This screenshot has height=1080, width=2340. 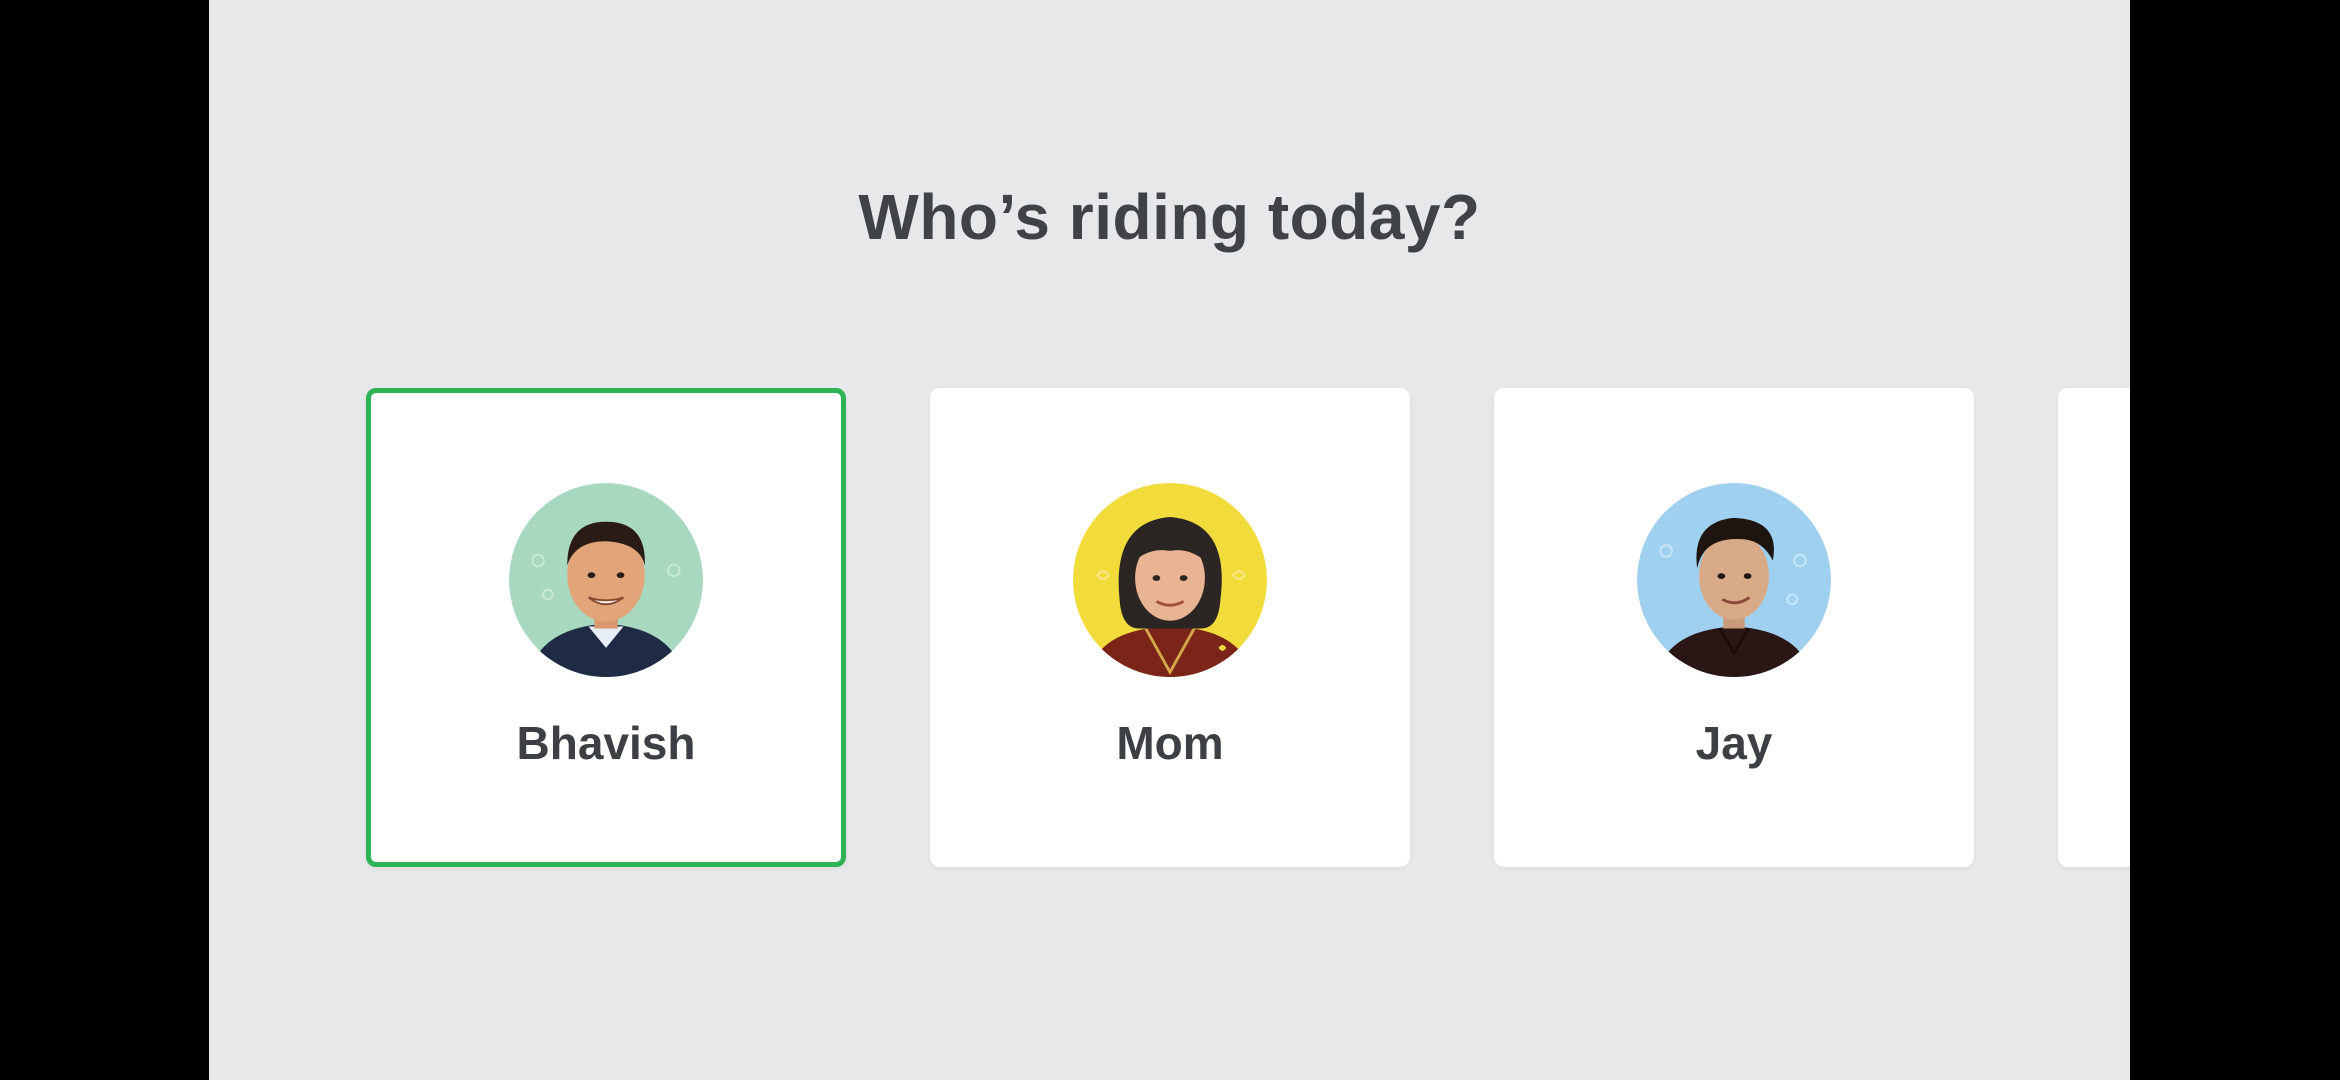 What do you see at coordinates (606, 743) in the screenshot?
I see `profile-name: Bhavish` at bounding box center [606, 743].